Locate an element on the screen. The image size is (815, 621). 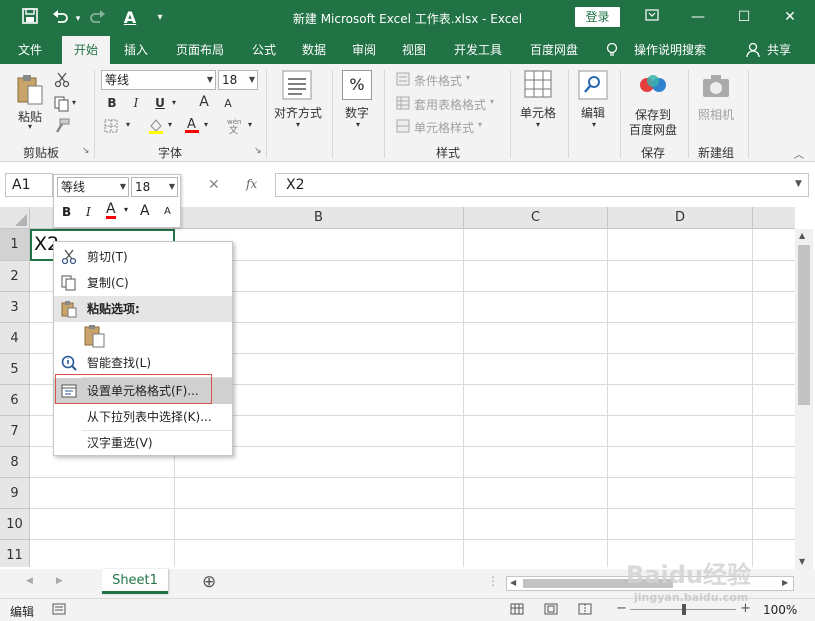
insert-function-button: fx is located at coordinates (251, 184).